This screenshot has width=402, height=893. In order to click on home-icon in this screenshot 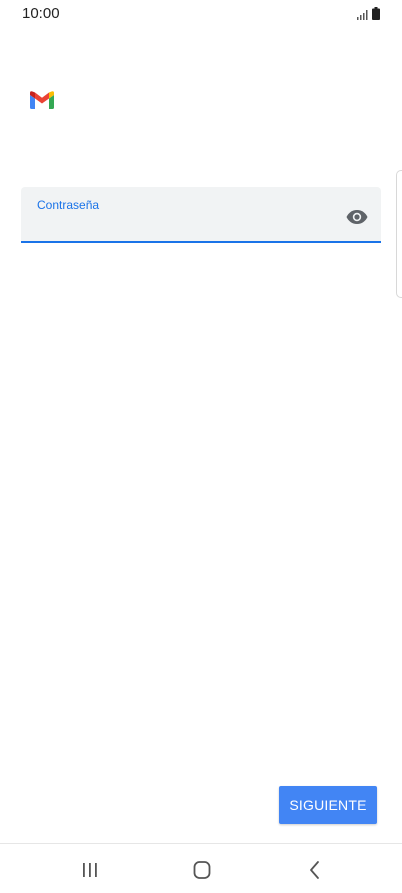, I will do `click(202, 870)`.